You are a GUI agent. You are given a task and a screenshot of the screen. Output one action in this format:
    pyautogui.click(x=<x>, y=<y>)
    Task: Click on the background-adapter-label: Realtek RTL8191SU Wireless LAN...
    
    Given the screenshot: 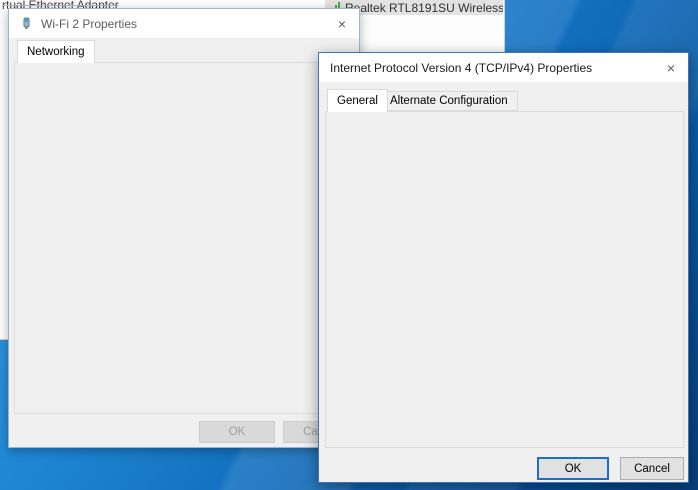 What is the action you would take?
    pyautogui.click(x=424, y=8)
    